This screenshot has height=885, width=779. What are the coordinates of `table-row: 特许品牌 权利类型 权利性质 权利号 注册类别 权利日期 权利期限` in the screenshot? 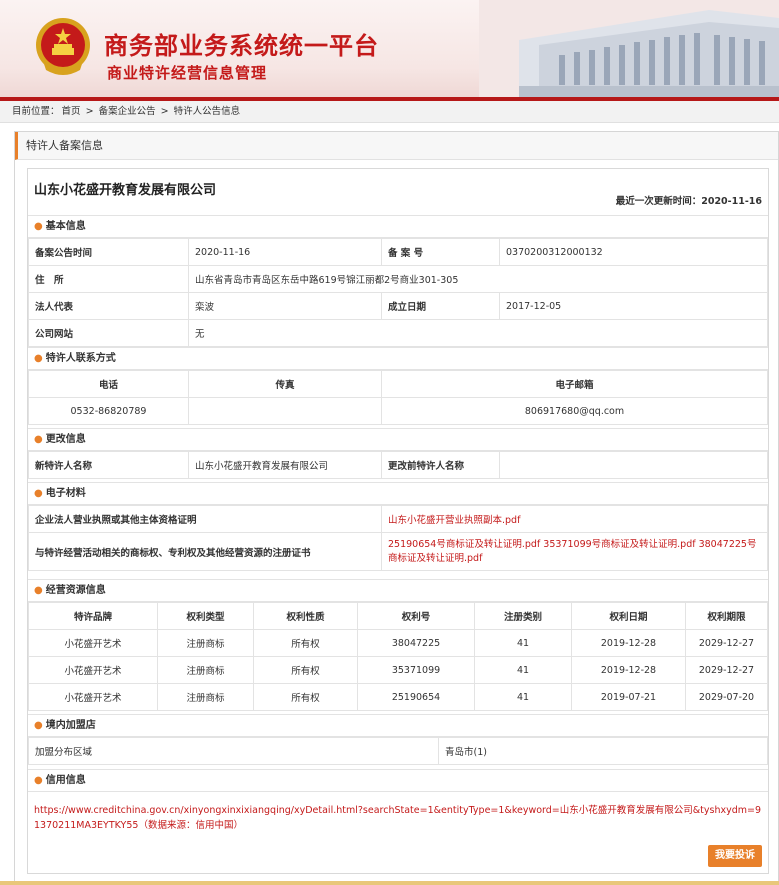 It's located at (398, 616).